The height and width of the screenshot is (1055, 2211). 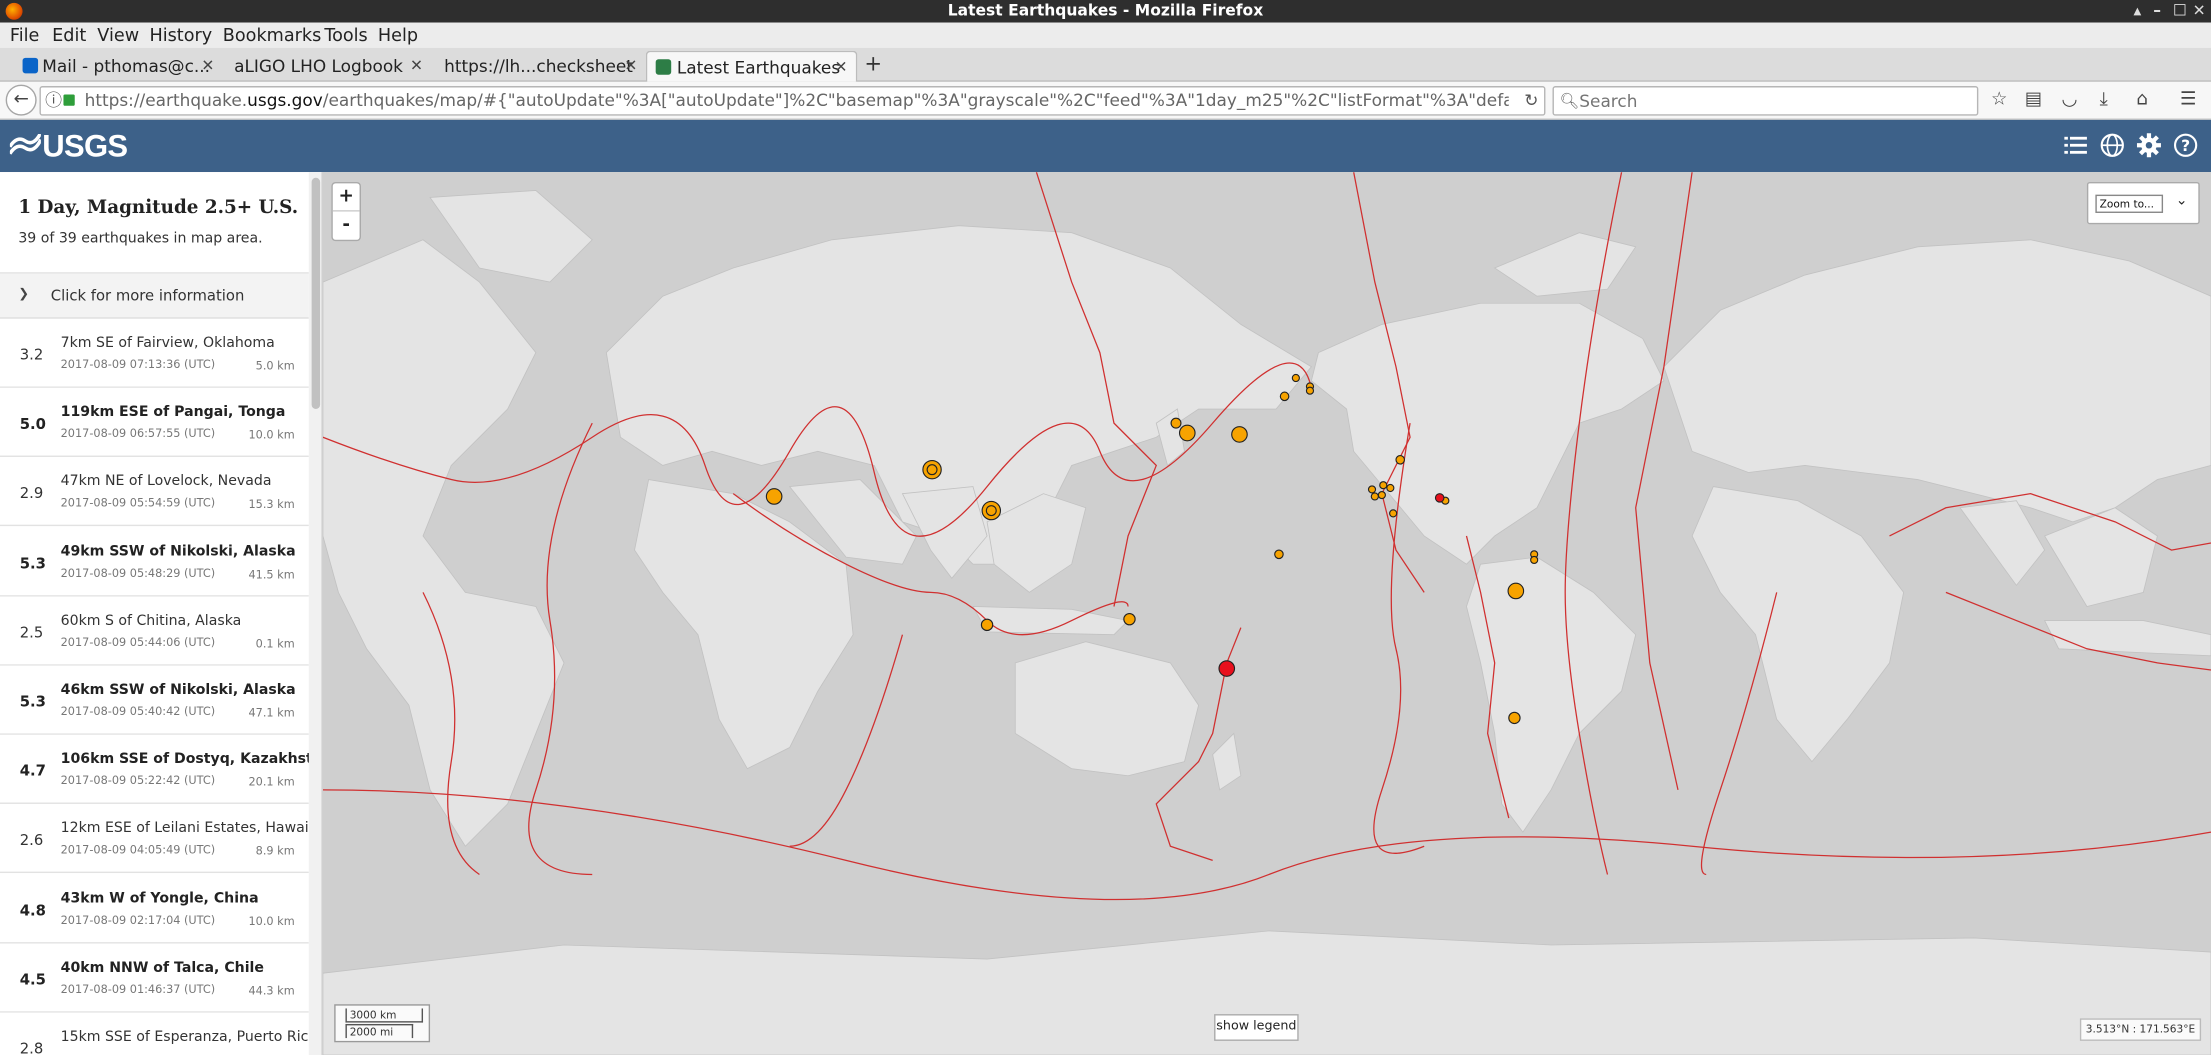 What do you see at coordinates (318, 66) in the screenshot?
I see `tab-label: aLIGO LHO Logbook` at bounding box center [318, 66].